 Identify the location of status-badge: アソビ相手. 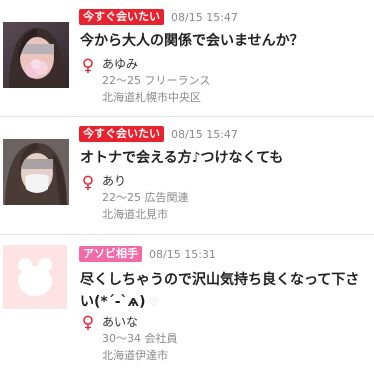
(110, 254).